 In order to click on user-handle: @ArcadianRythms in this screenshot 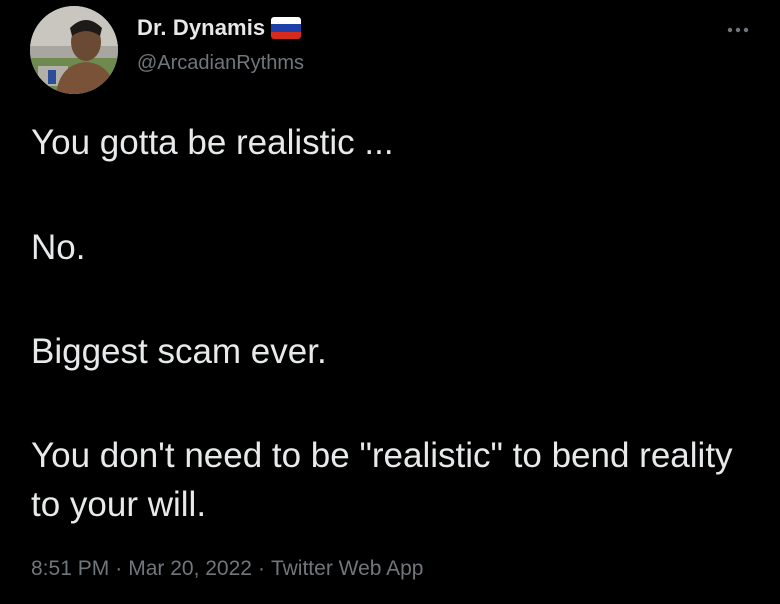, I will do `click(220, 63)`.